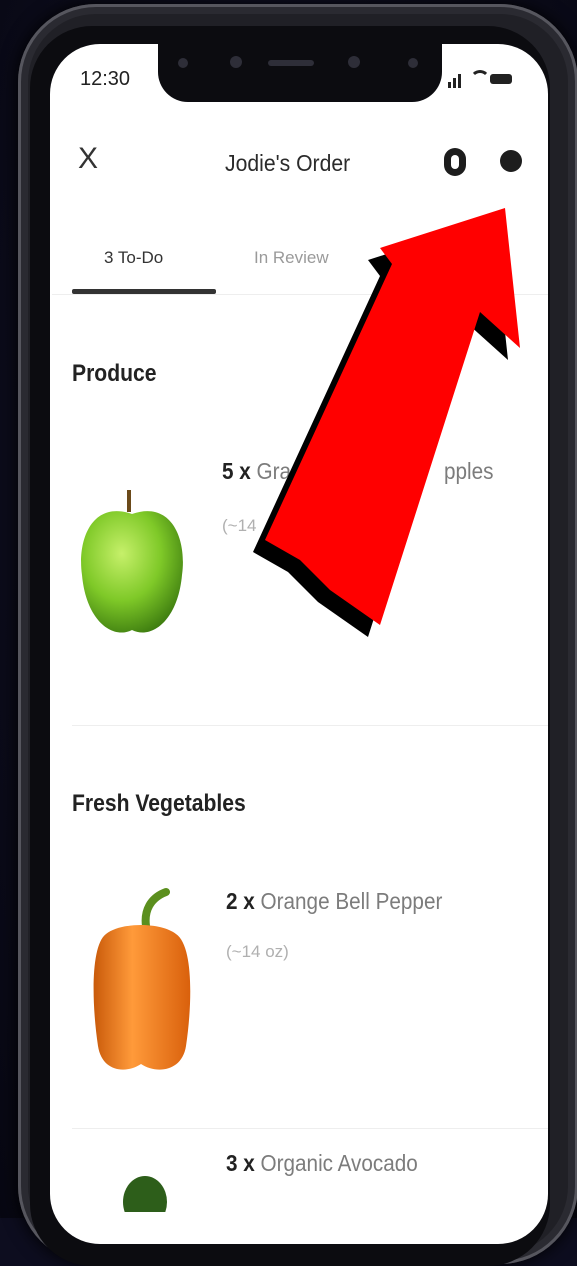 The image size is (577, 1266). What do you see at coordinates (114, 373) in the screenshot?
I see `section-title-produce: Produce` at bounding box center [114, 373].